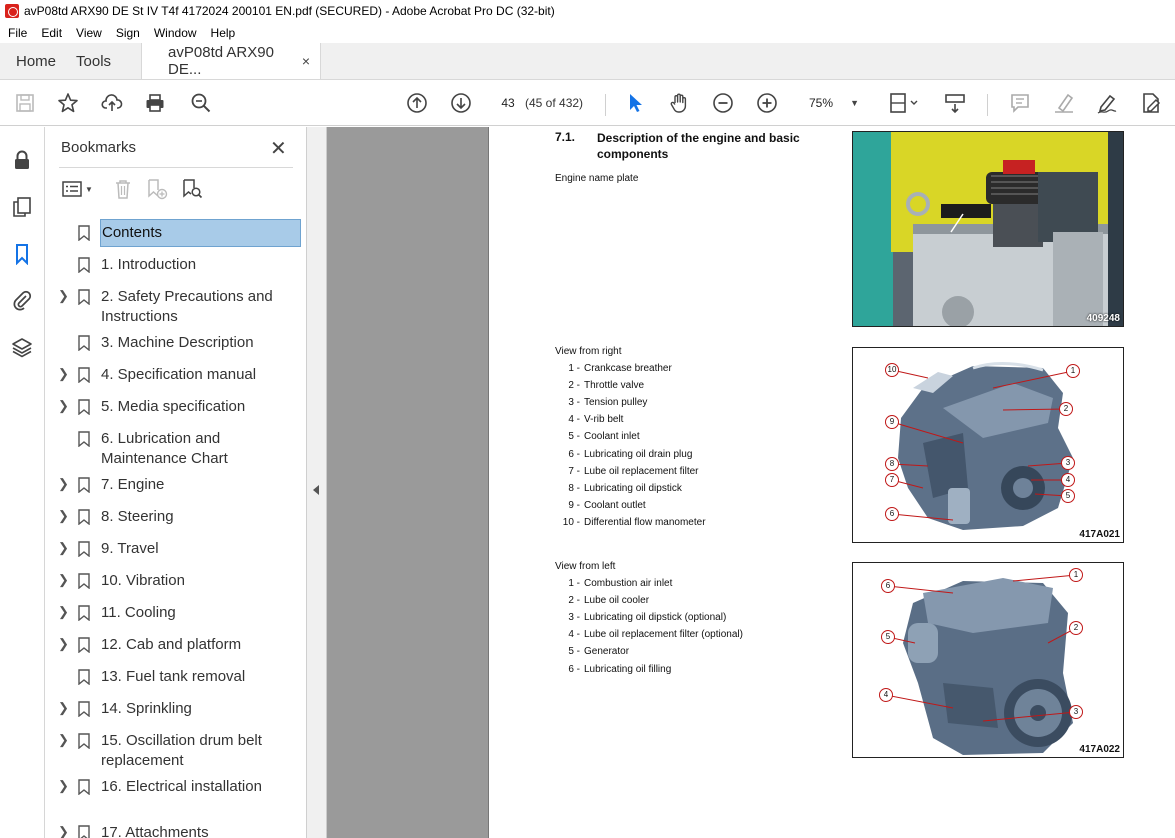 Image resolution: width=1175 pixels, height=838 pixels. What do you see at coordinates (157, 189) in the screenshot?
I see `new-bookmark-icon` at bounding box center [157, 189].